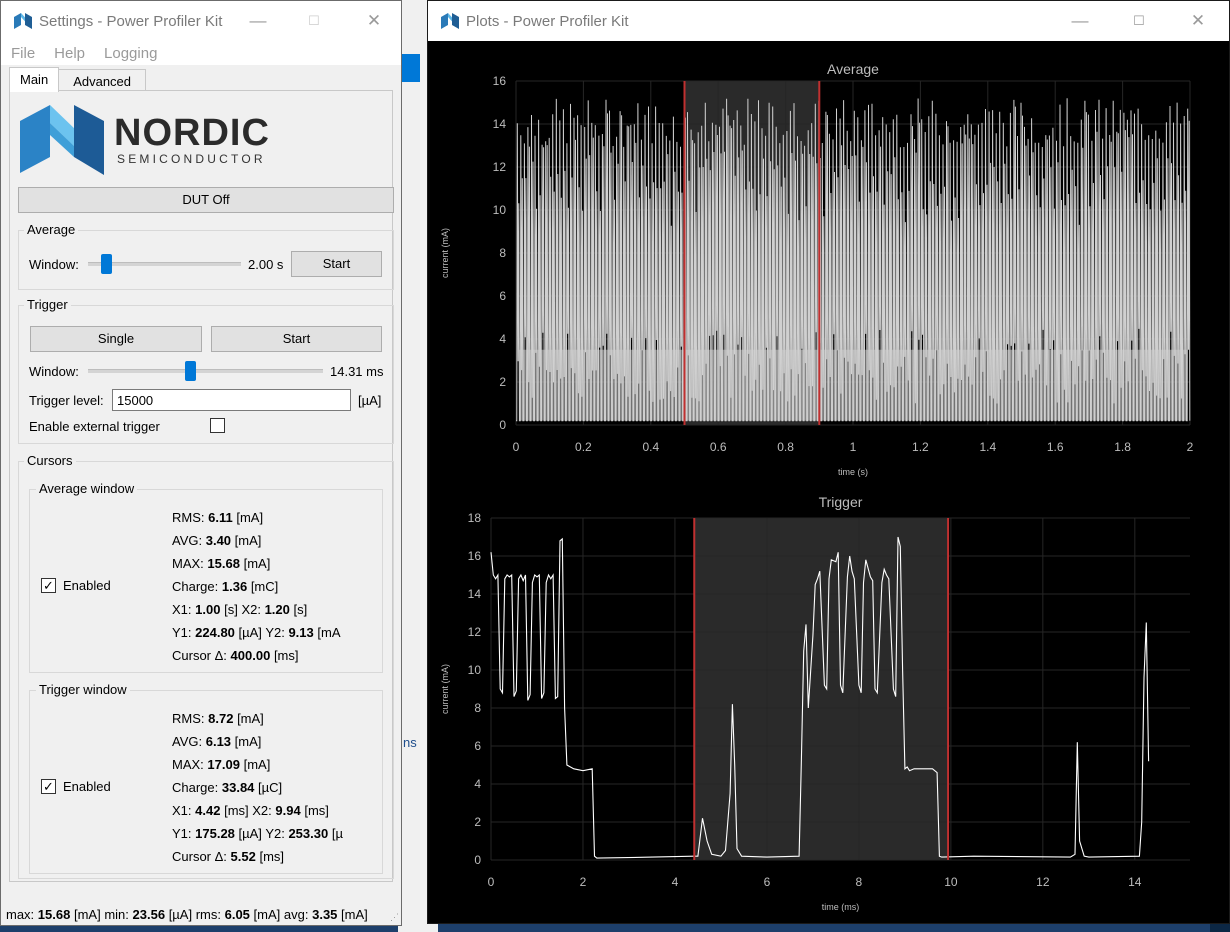  Describe the element at coordinates (841, 907) in the screenshot. I see `trigger-xaxis-label: time (ms)` at that location.